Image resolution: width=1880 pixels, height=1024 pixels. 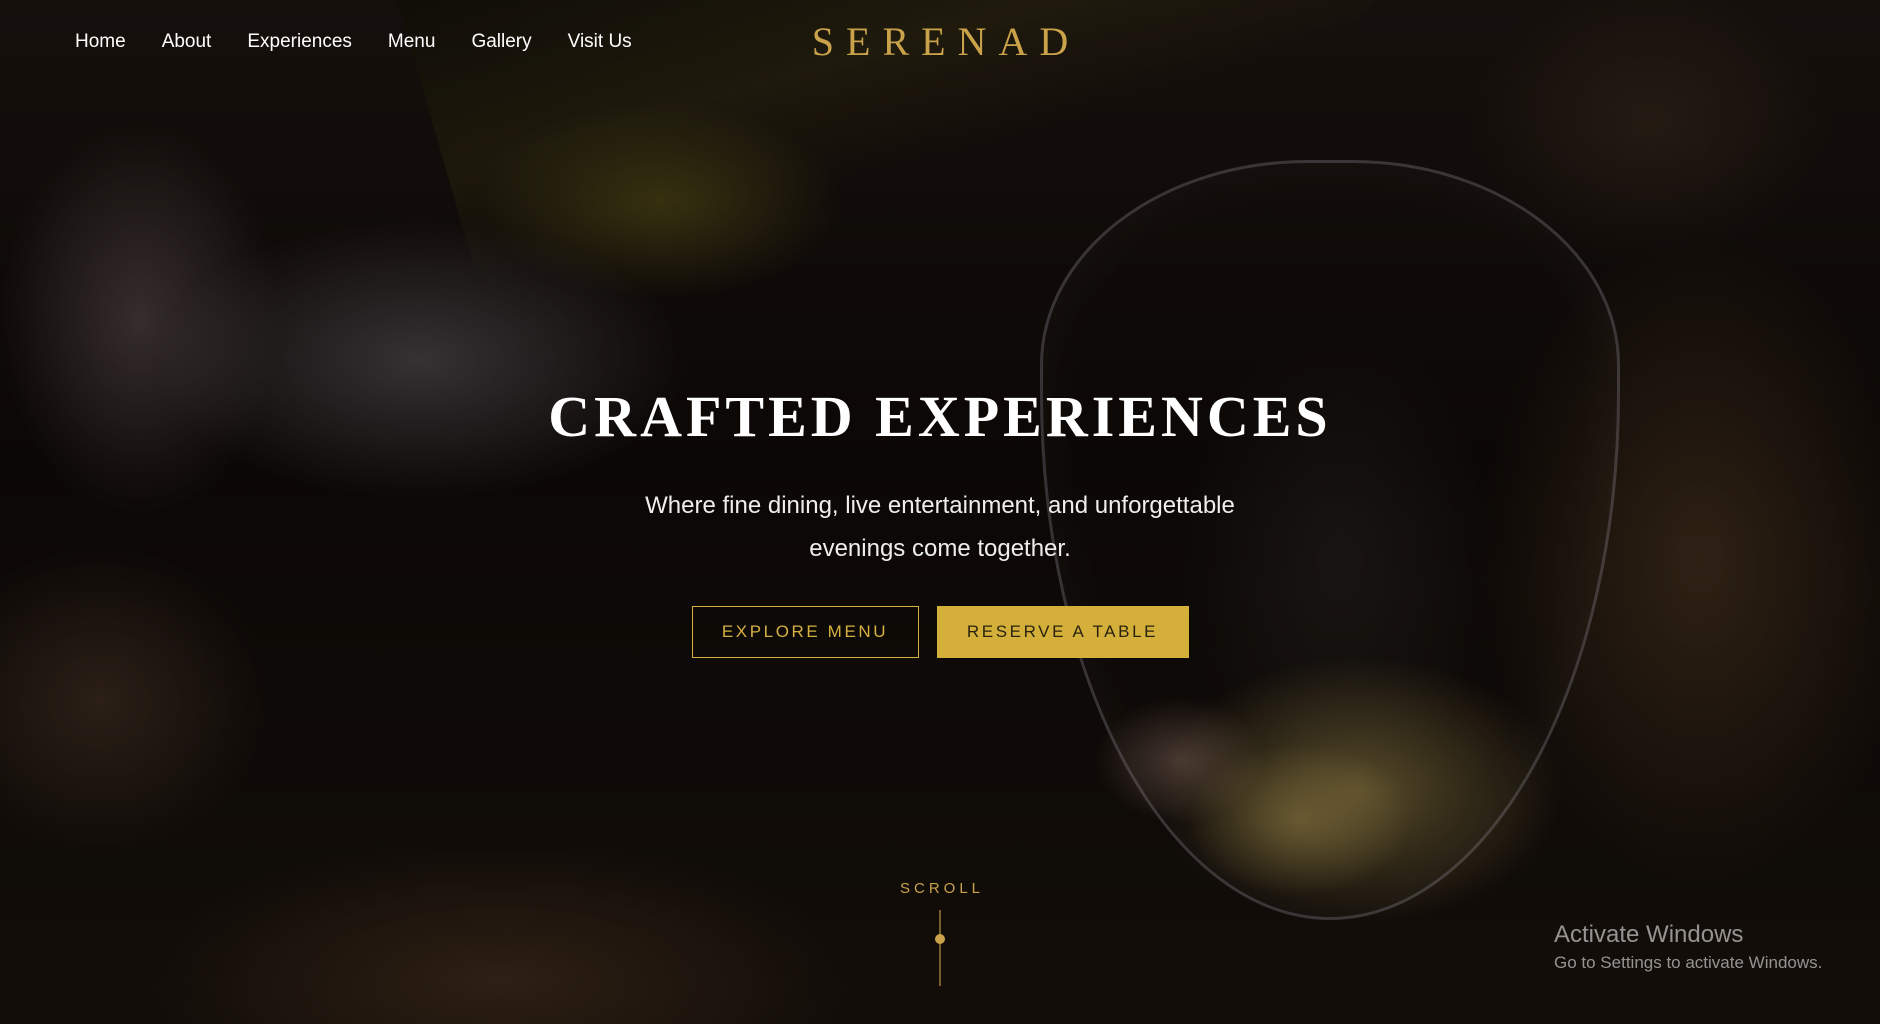 What do you see at coordinates (940, 416) in the screenshot?
I see `hero-headline: CRAFTED EXPERIENCES` at bounding box center [940, 416].